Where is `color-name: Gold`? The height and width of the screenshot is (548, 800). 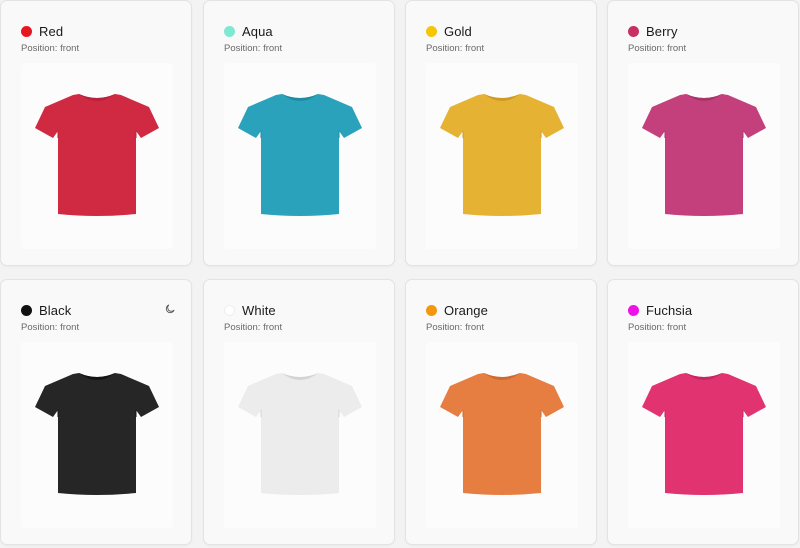 color-name: Gold is located at coordinates (458, 31).